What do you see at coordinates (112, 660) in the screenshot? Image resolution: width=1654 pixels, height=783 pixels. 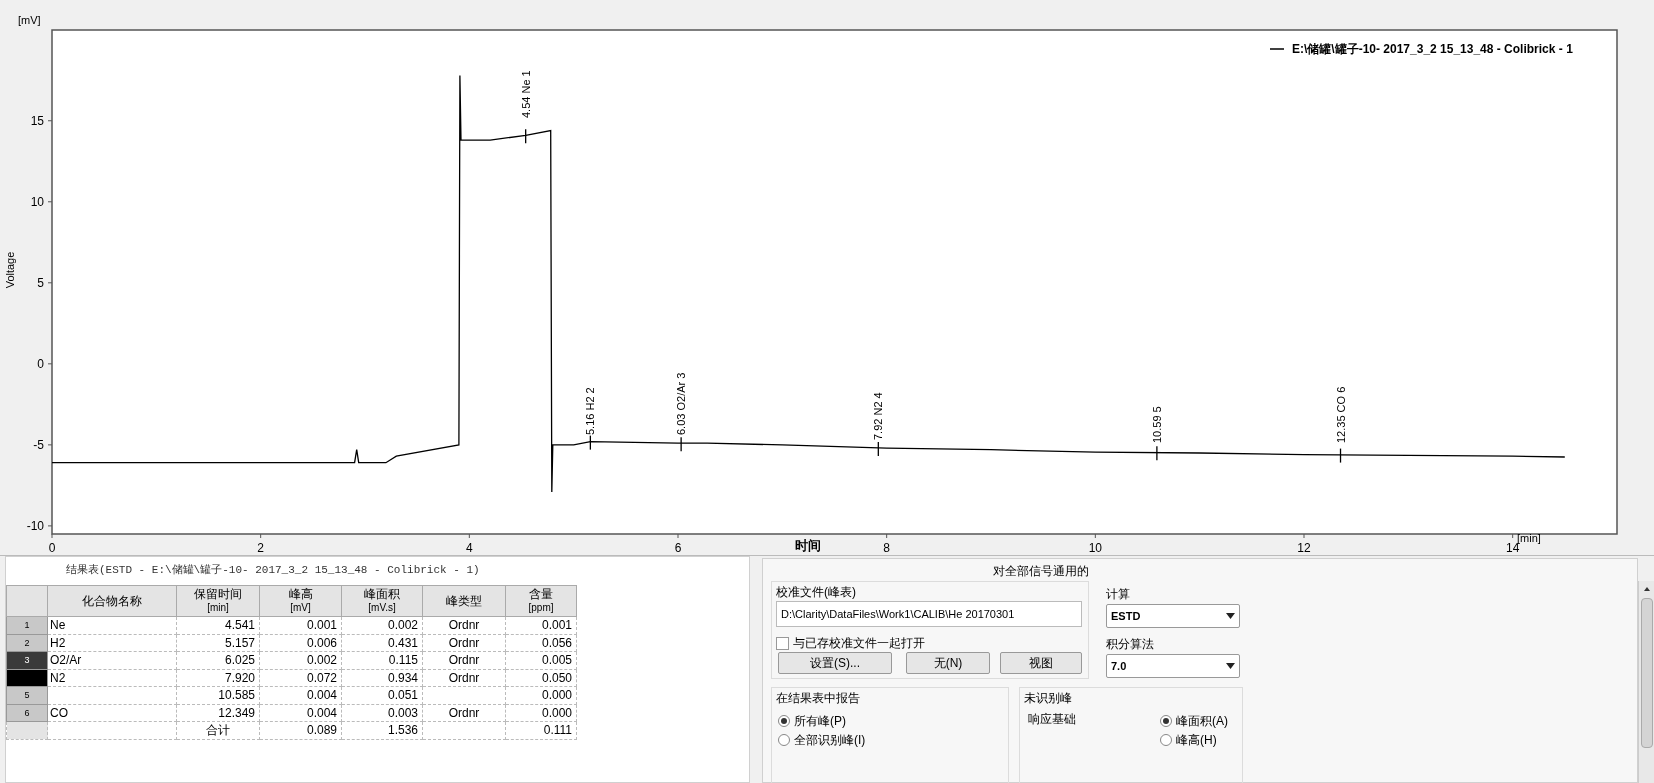 I see `table-cell: O2/Ar` at bounding box center [112, 660].